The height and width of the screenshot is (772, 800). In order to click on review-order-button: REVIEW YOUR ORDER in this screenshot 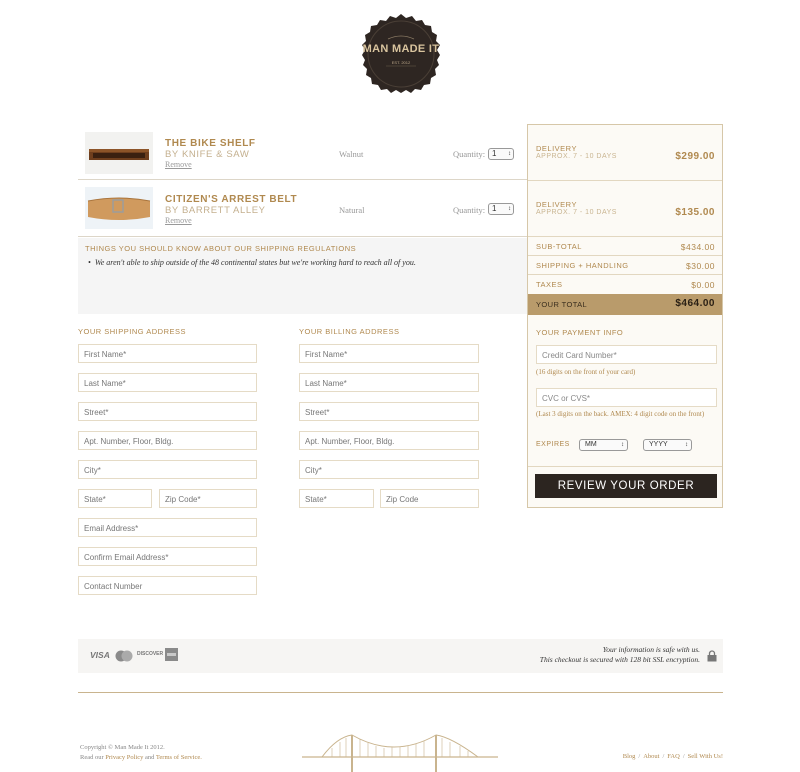, I will do `click(626, 486)`.